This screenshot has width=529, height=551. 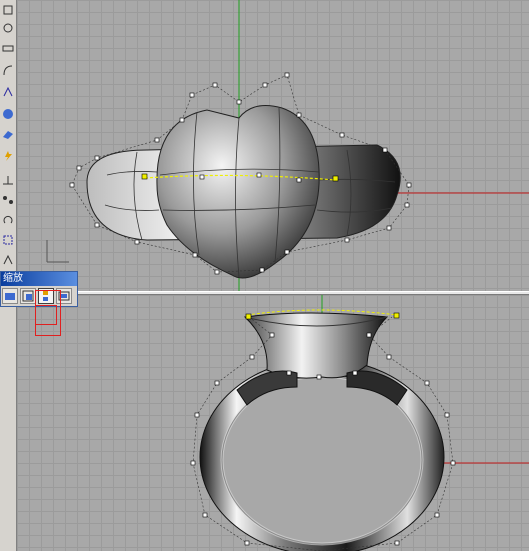 What do you see at coordinates (8, 134) in the screenshot?
I see `box-icon` at bounding box center [8, 134].